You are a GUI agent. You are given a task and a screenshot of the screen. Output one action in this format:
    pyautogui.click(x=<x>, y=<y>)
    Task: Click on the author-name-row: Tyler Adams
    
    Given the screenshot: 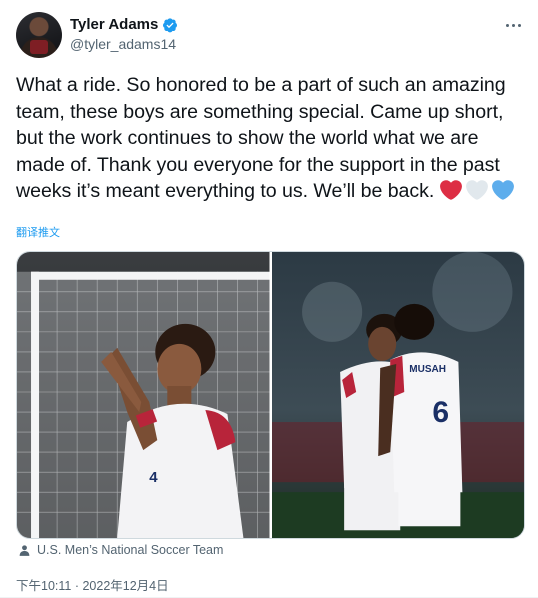 What is the action you would take?
    pyautogui.click(x=124, y=25)
    